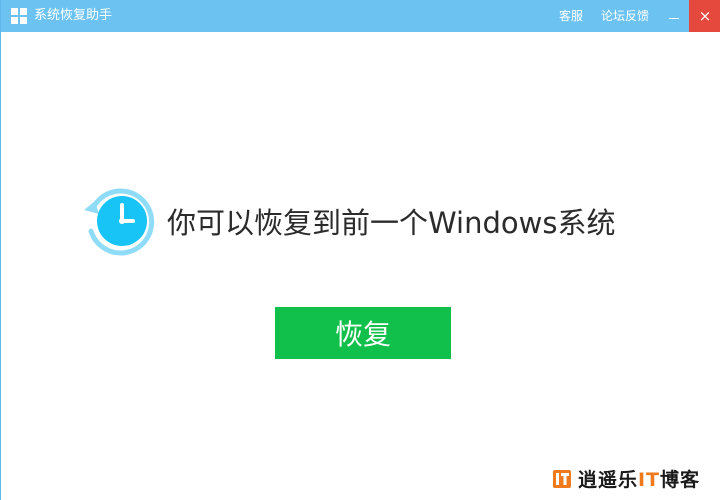 The image size is (720, 500). I want to click on window-title: 系统恢复助手, so click(73, 15).